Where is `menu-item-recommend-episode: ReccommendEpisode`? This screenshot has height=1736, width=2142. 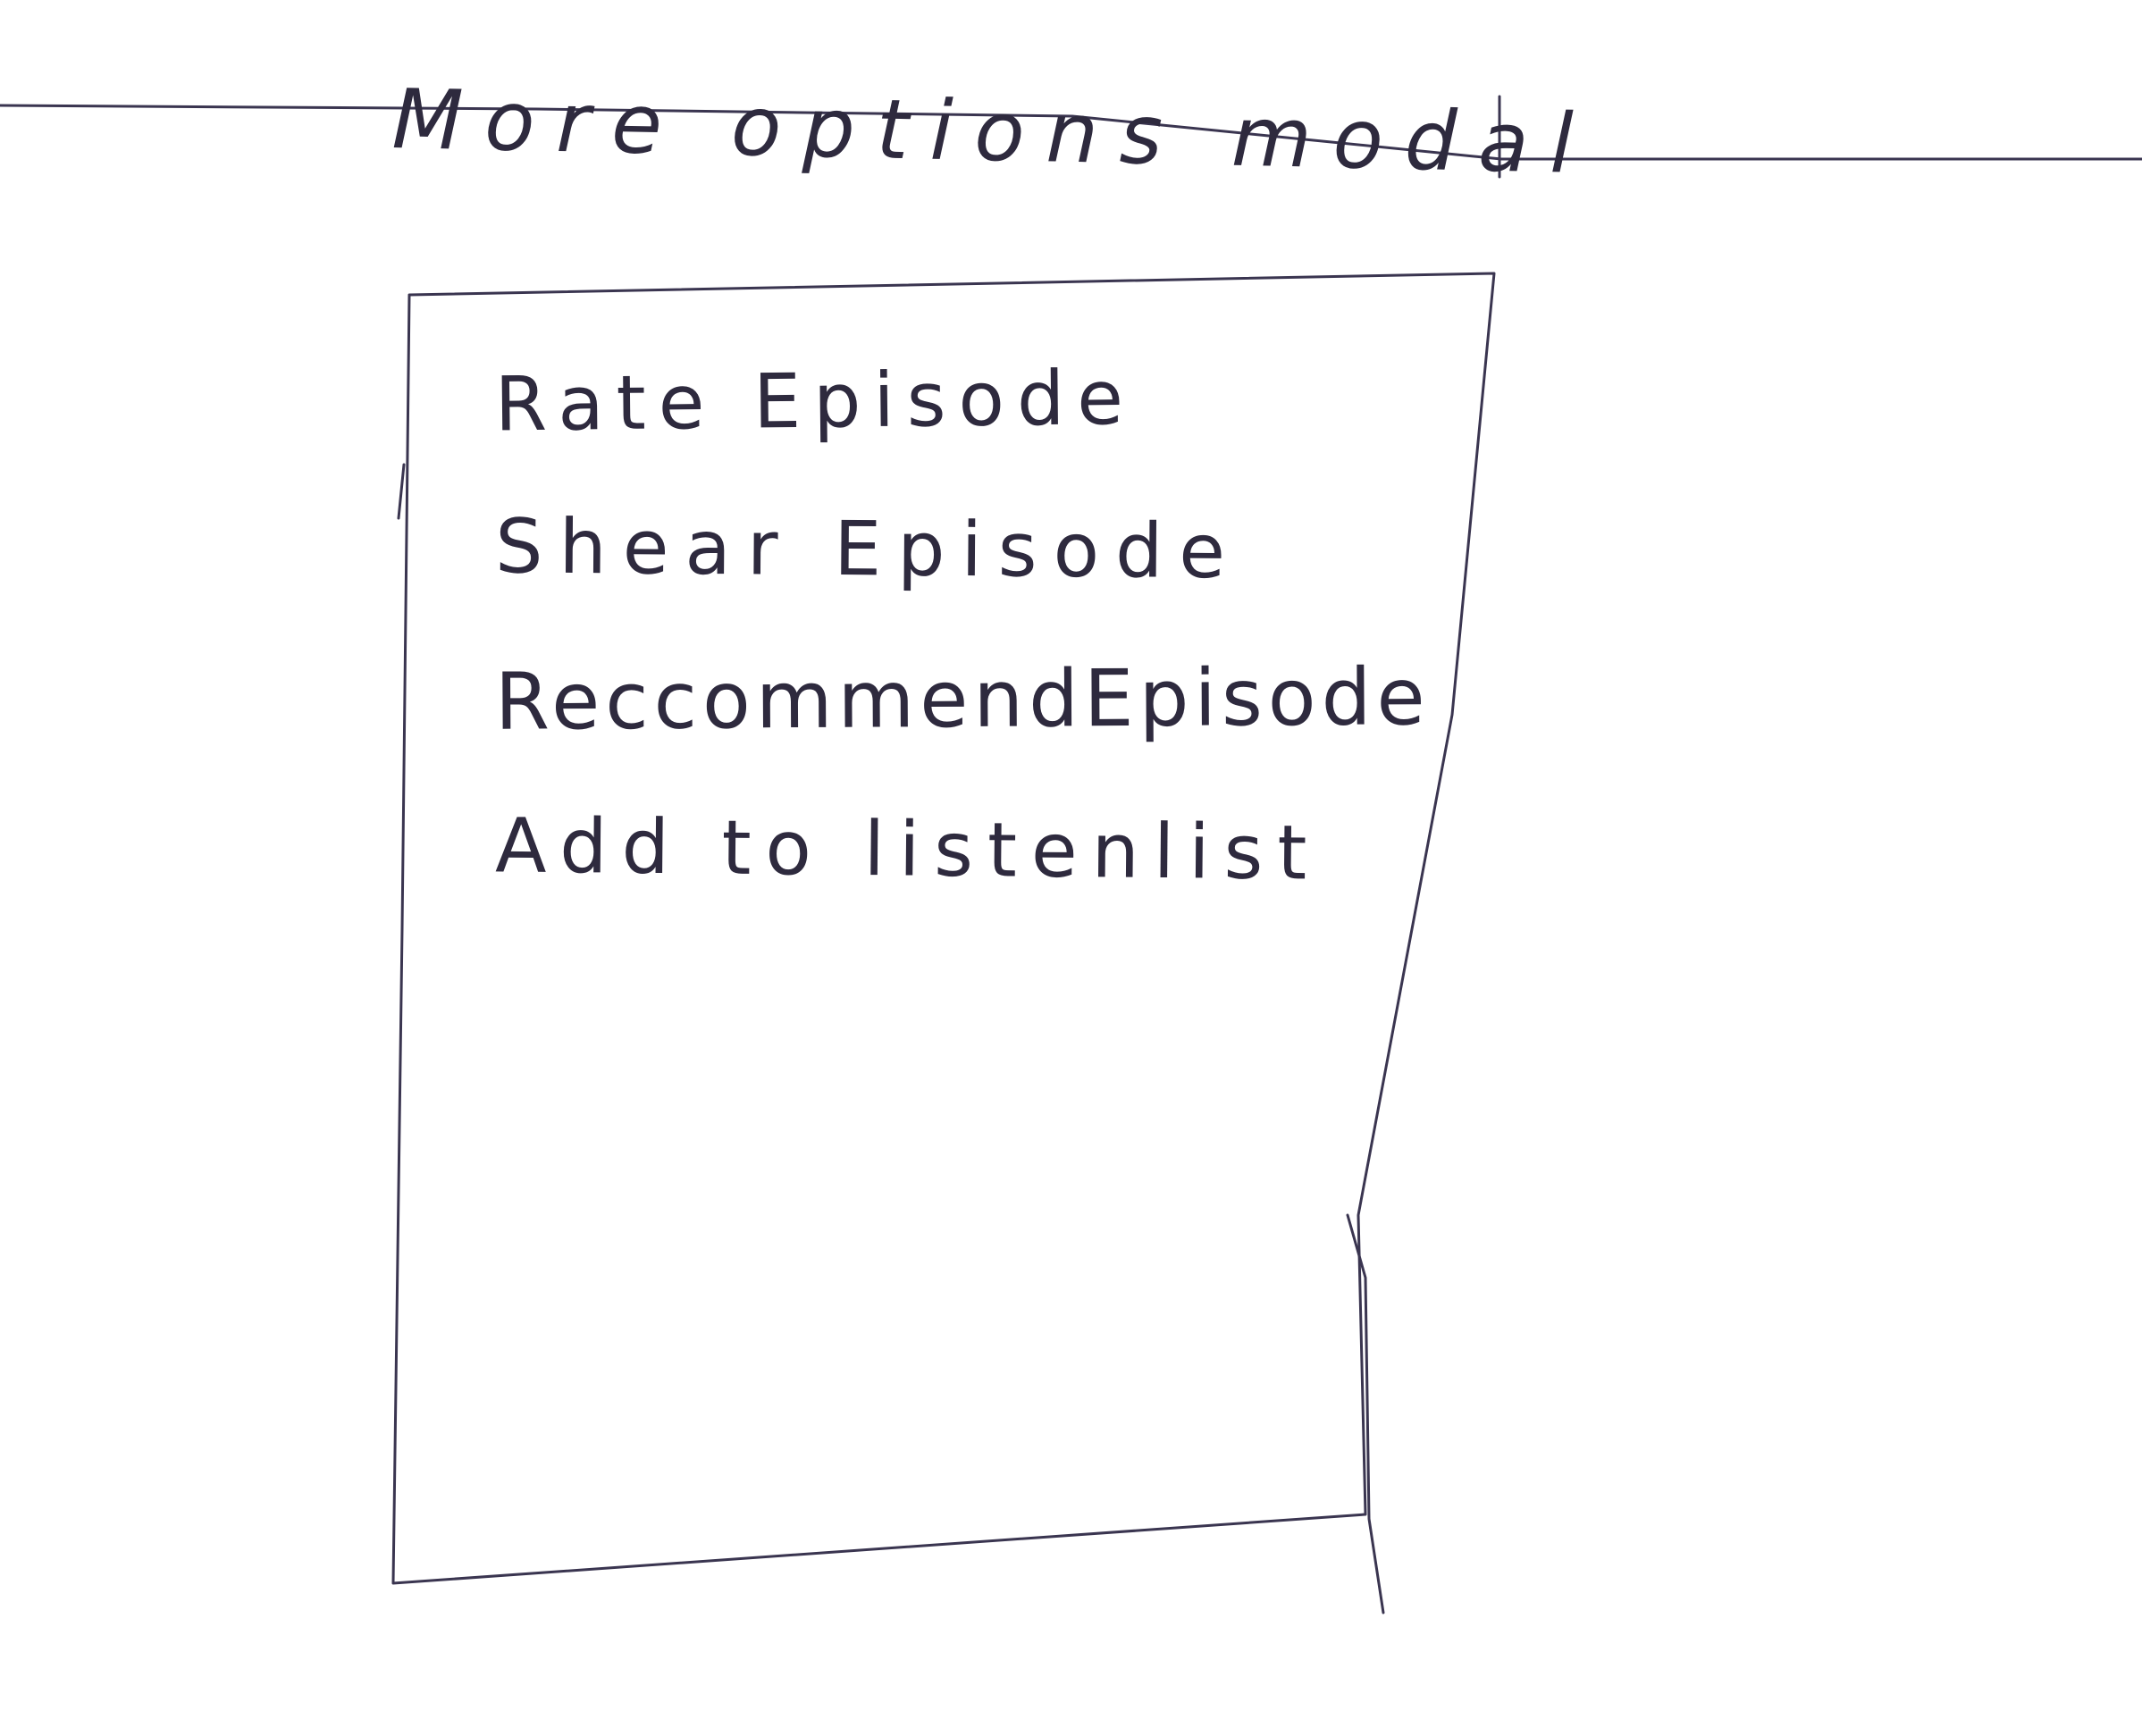
menu-item-recommend-episode: ReccommendEpisode is located at coordinates (963, 725).